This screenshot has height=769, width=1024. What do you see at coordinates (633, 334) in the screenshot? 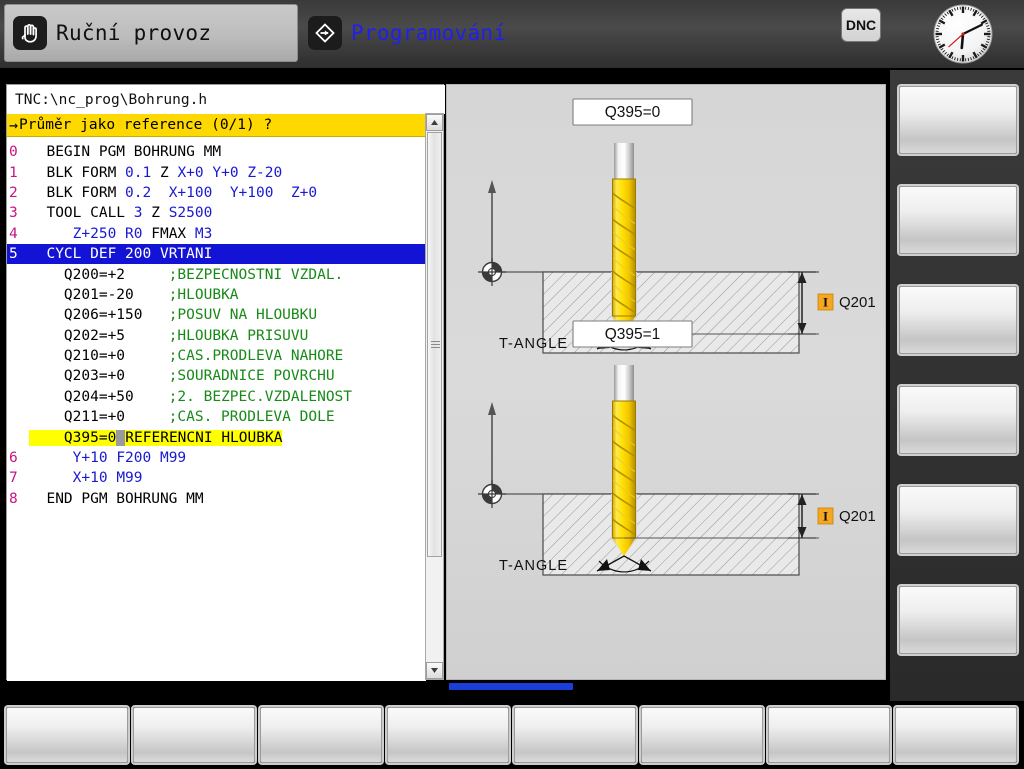
I see `diagram-title-q395-1: Q395=1` at bounding box center [633, 334].